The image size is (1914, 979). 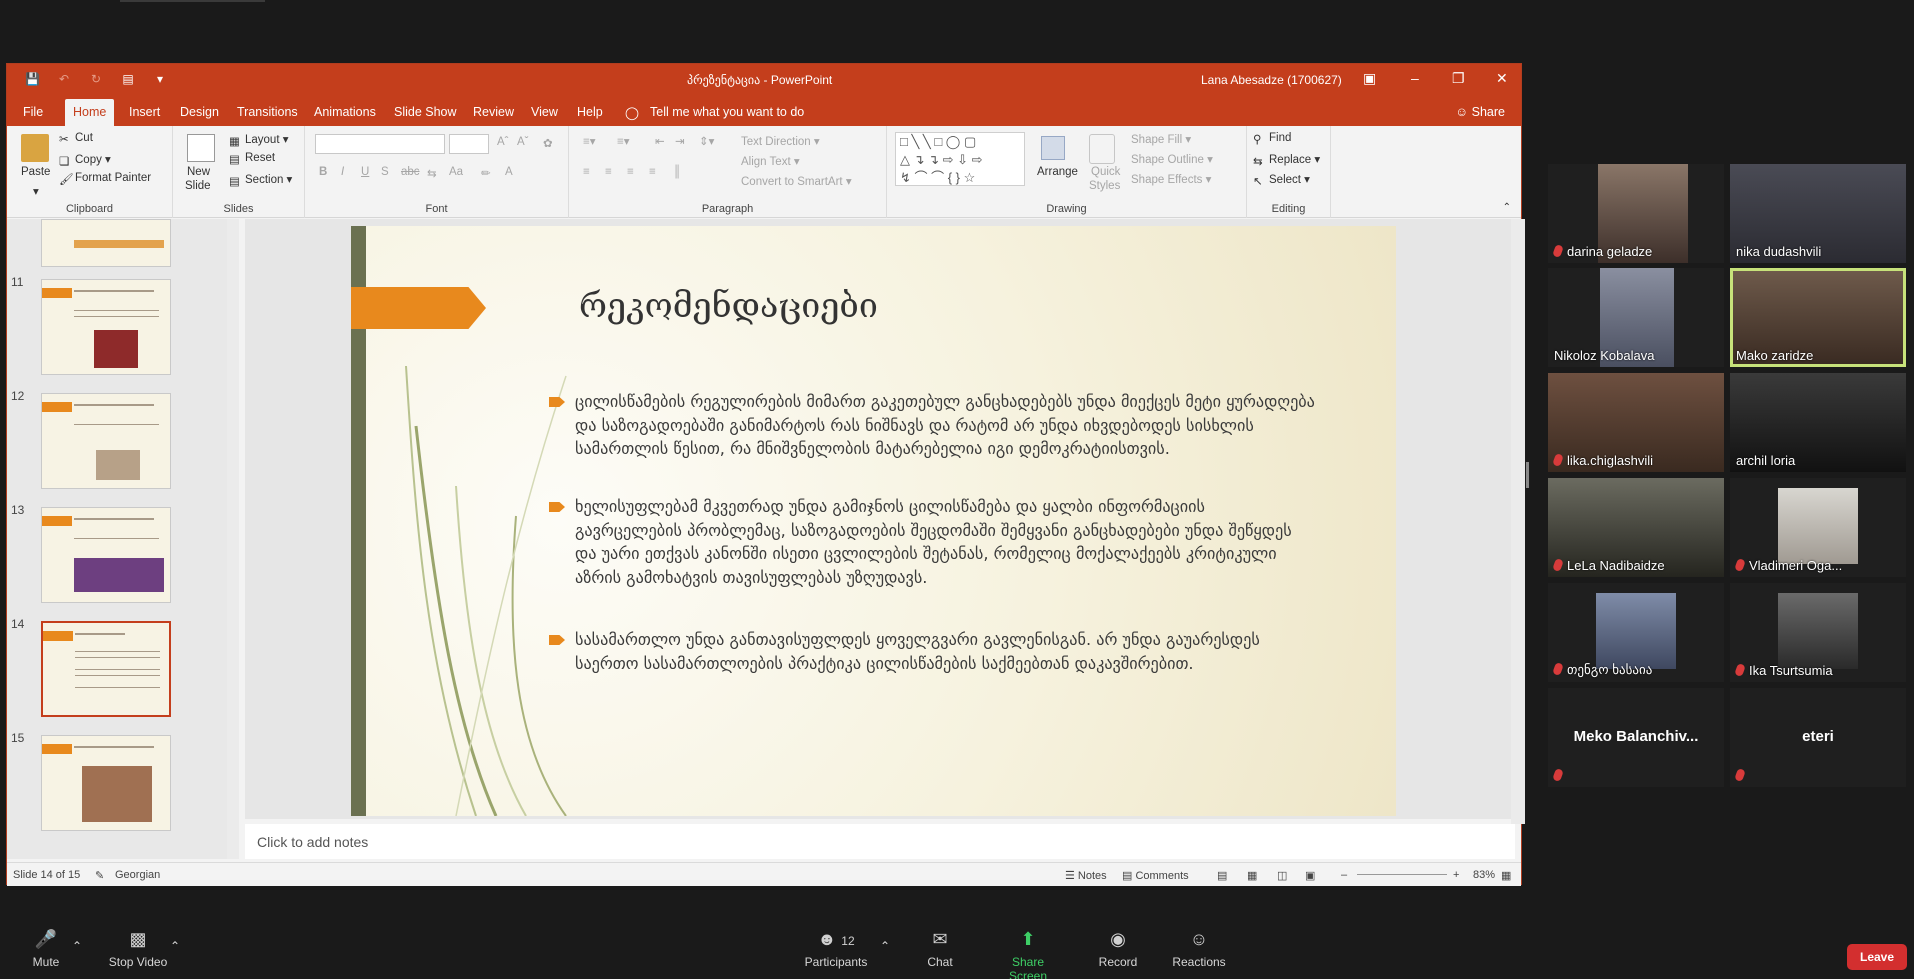 I want to click on quick-styles-button-2: Styles, so click(x=1104, y=186).